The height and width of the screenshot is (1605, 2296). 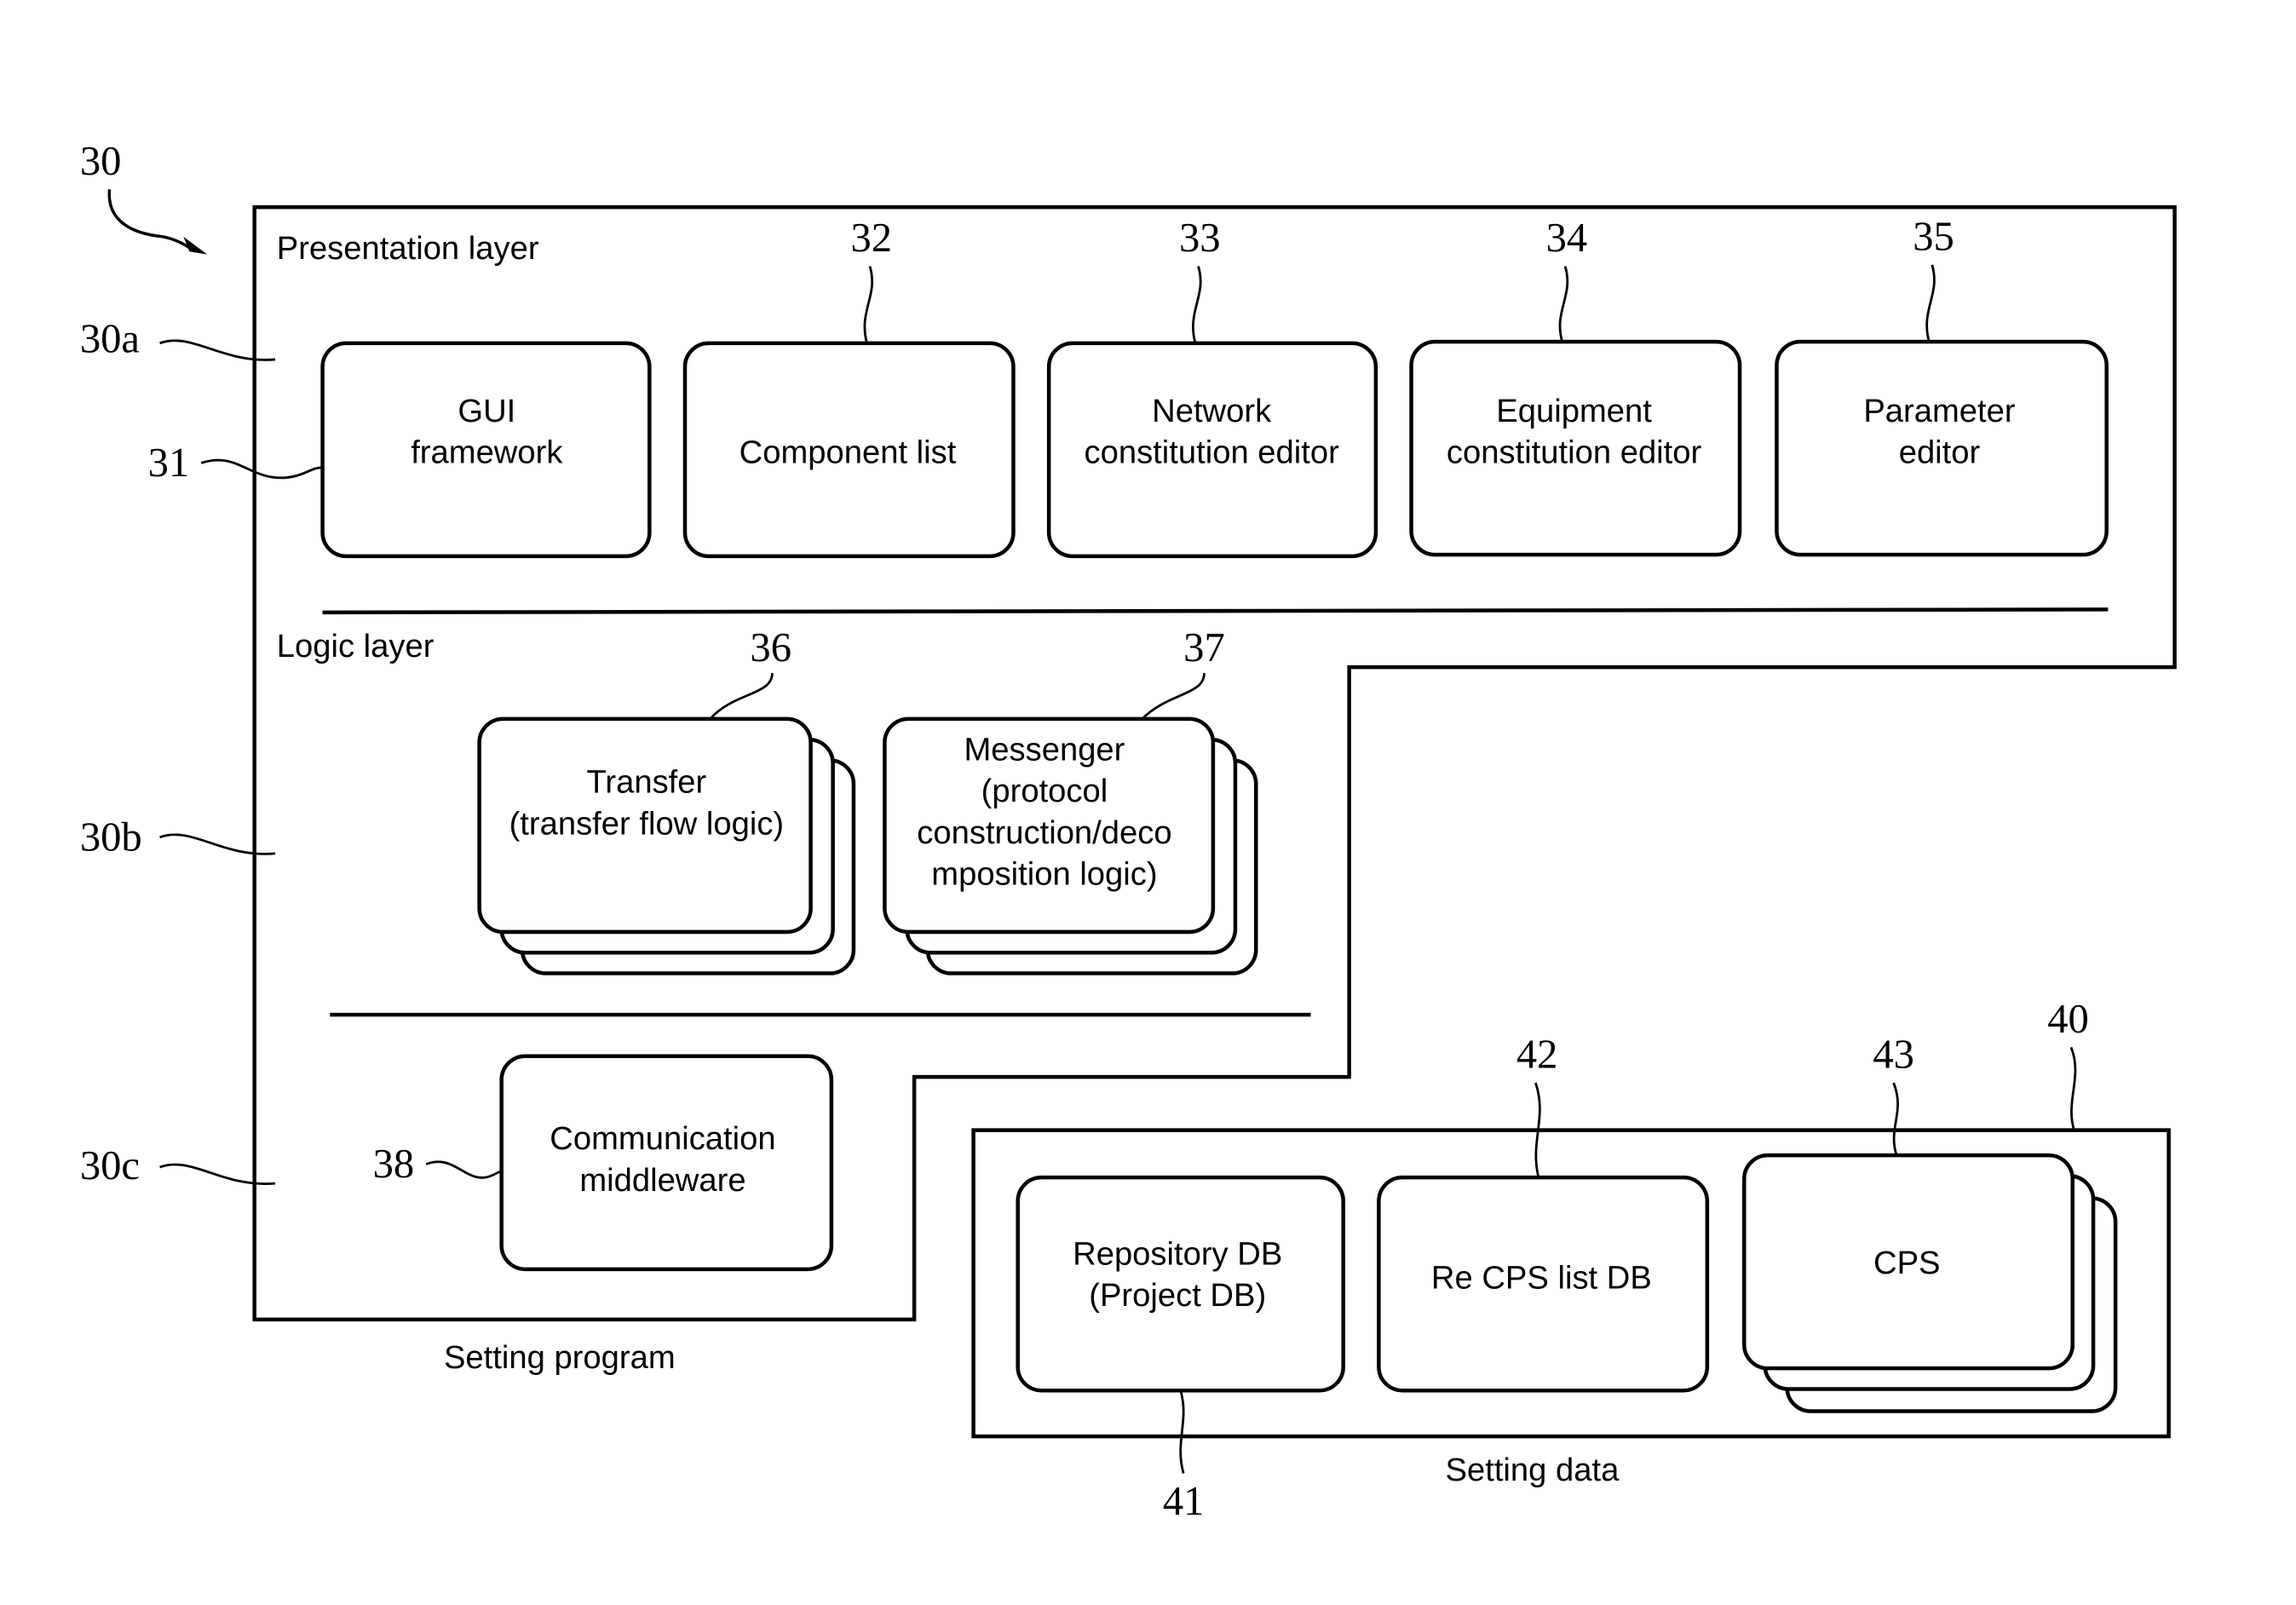 What do you see at coordinates (1933, 236) in the screenshot?
I see `ref-35: 35` at bounding box center [1933, 236].